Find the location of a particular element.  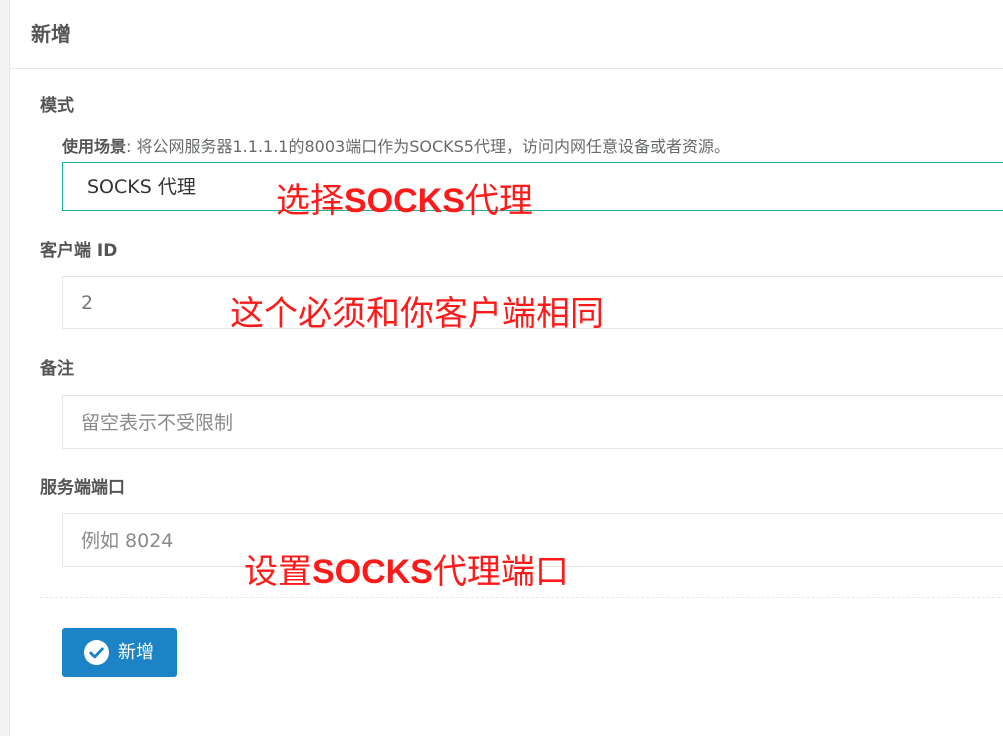

annotation-select-socks-pre: 选择 is located at coordinates (310, 201).